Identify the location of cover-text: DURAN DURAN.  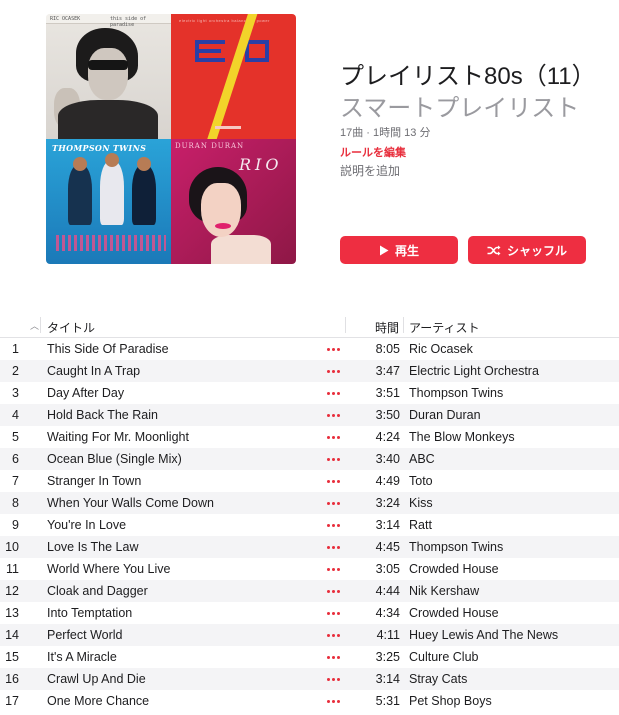
(210, 146).